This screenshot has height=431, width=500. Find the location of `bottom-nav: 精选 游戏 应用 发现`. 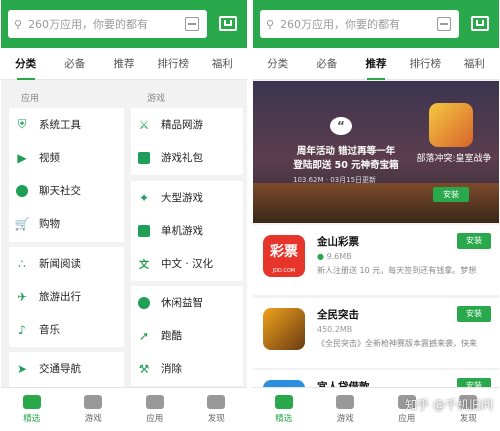

bottom-nav: 精选 游戏 应用 发现 is located at coordinates (124, 409).